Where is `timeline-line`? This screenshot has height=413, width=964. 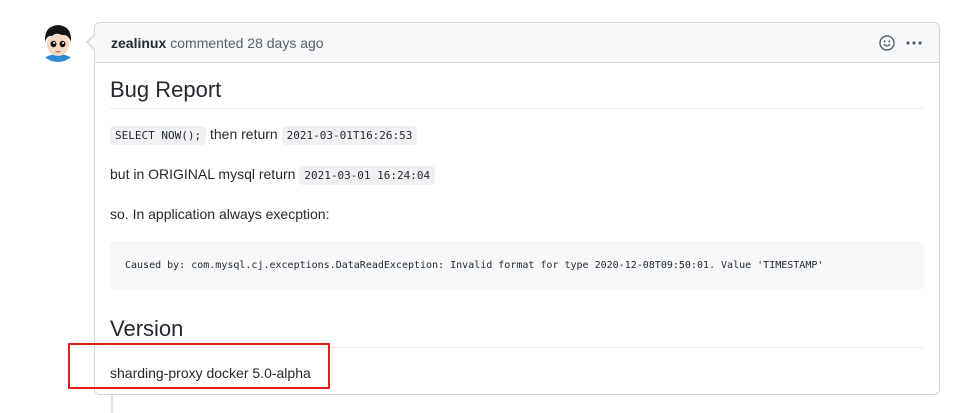 timeline-line is located at coordinates (112, 404).